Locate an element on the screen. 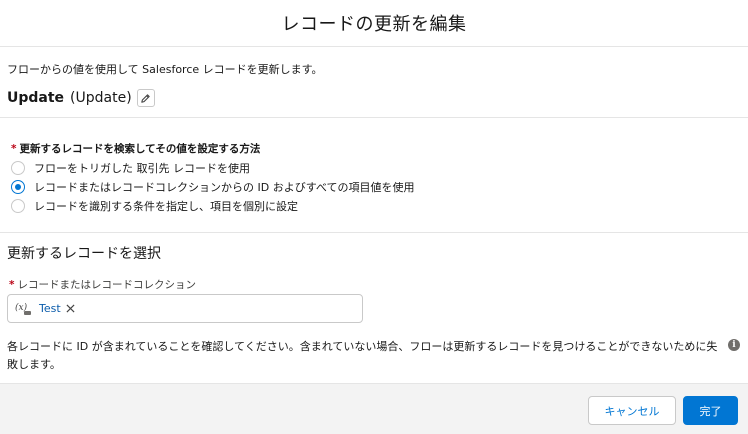 The width and height of the screenshot is (748, 434). element-label: Update is located at coordinates (36, 98).